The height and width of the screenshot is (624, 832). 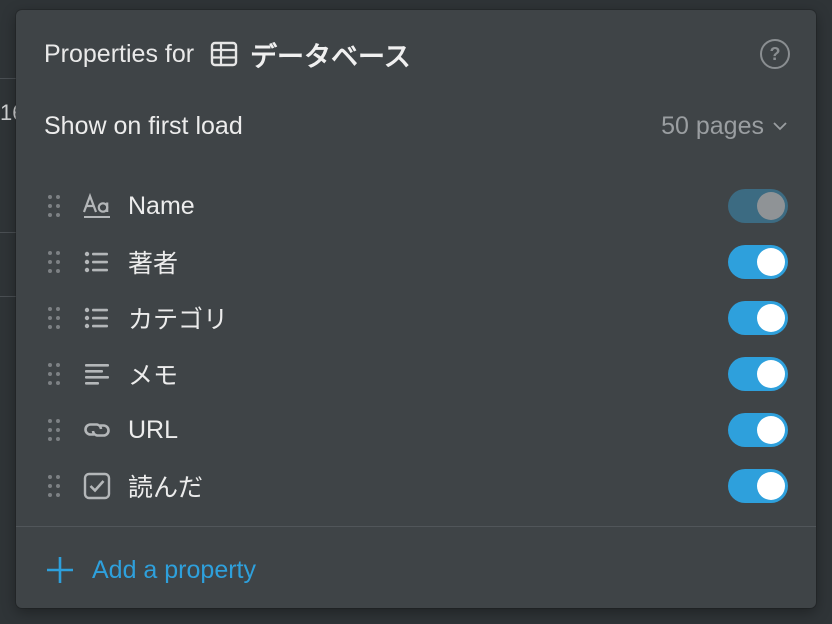 What do you see at coordinates (416, 262) in the screenshot?
I see `property-row-author: 著者` at bounding box center [416, 262].